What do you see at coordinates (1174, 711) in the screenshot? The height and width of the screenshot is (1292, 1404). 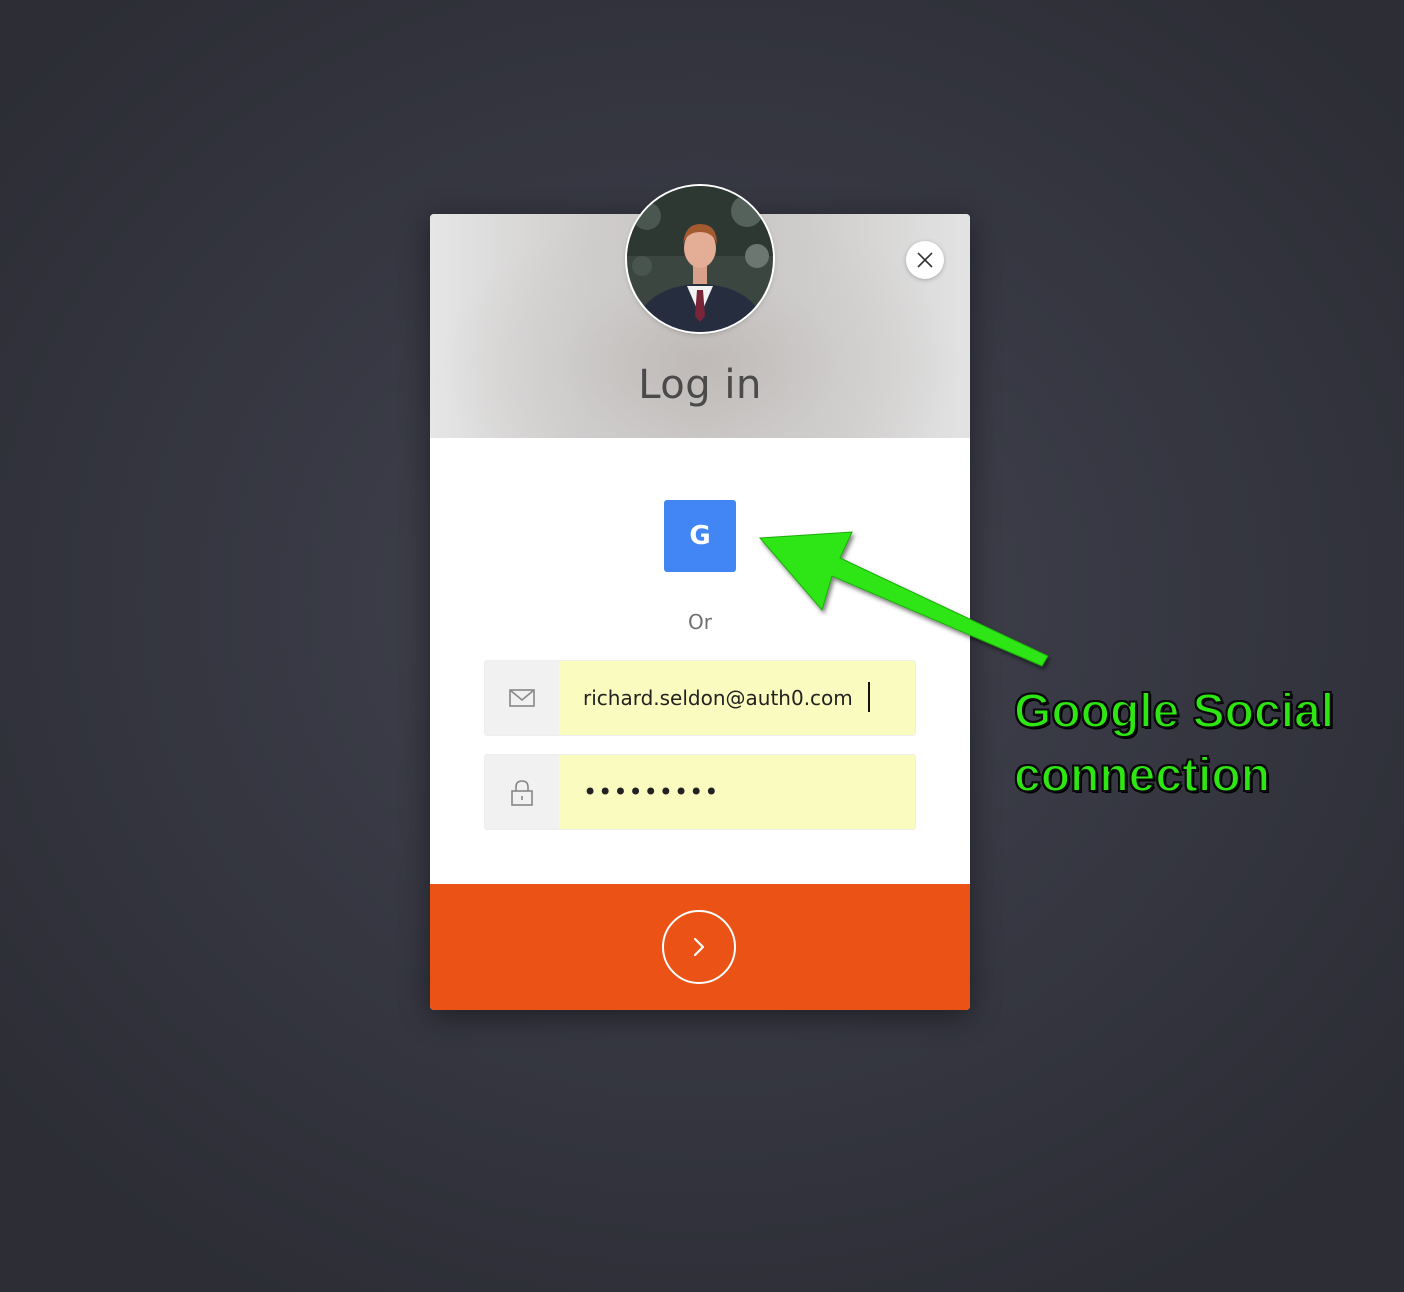 I see `annotation-line-1: Google Social` at bounding box center [1174, 711].